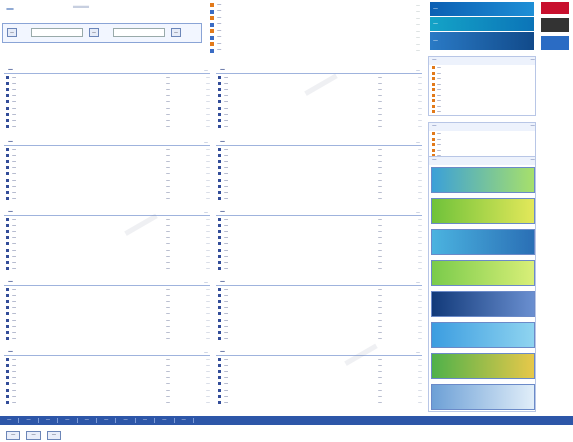  I want to click on blue-product-icon, so click(555, 43).